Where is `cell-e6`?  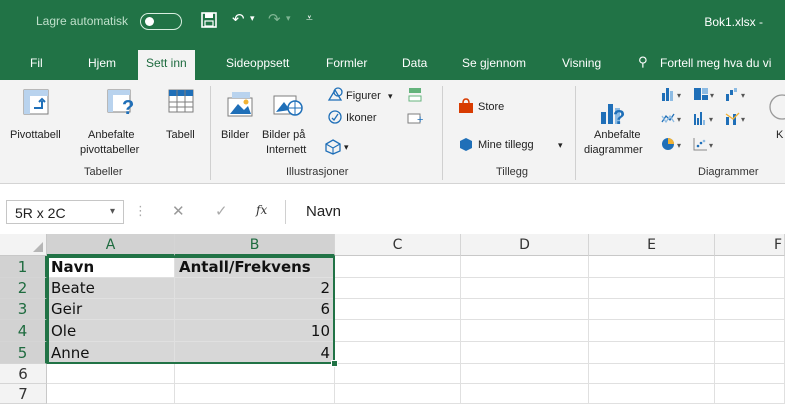 cell-e6 is located at coordinates (652, 374).